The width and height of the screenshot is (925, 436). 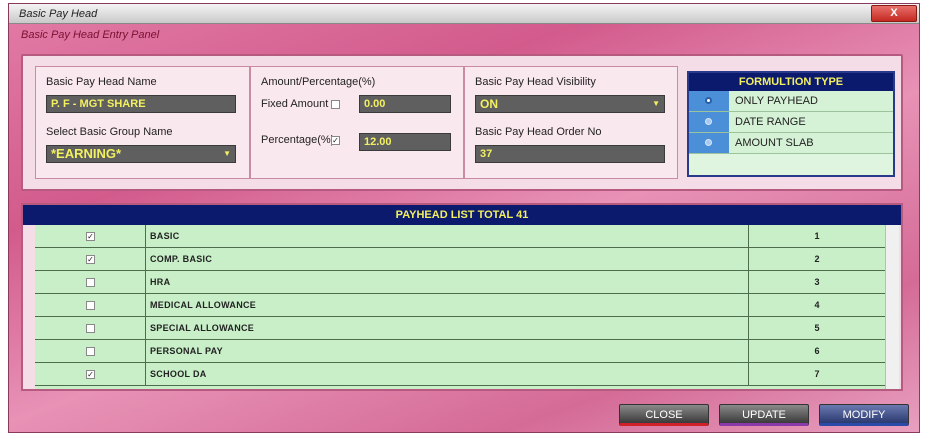 I want to click on payhead-order-cell: 5, so click(x=817, y=328).